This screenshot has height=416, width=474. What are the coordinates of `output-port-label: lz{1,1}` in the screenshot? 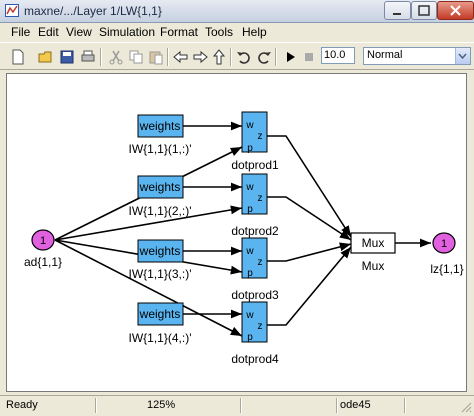 It's located at (446, 269).